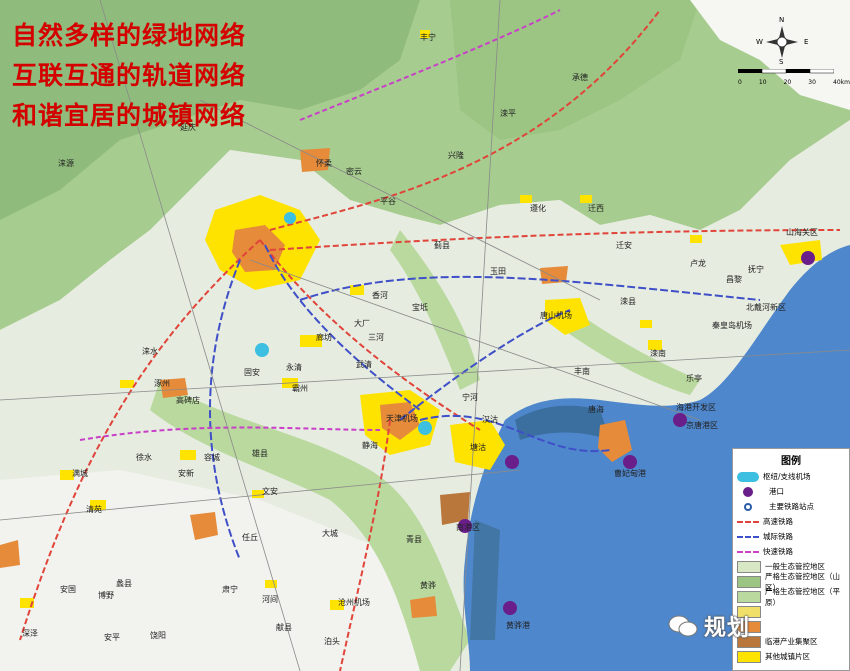  I want to click on scale-labels: 0 10 20 30 40km, so click(794, 82).